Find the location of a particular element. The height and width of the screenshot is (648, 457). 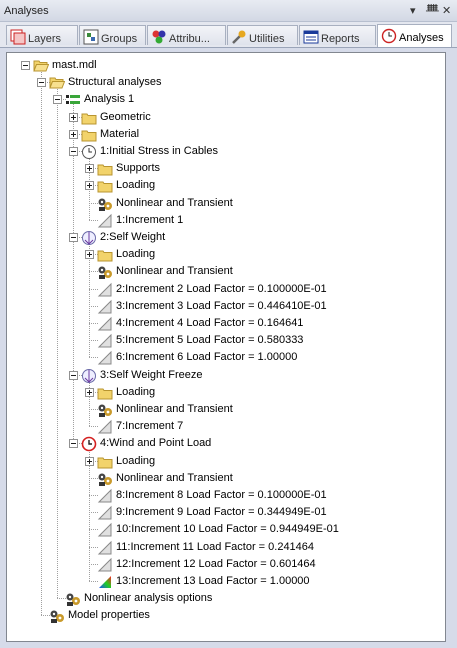

tab-reports: Reports is located at coordinates (337, 35).